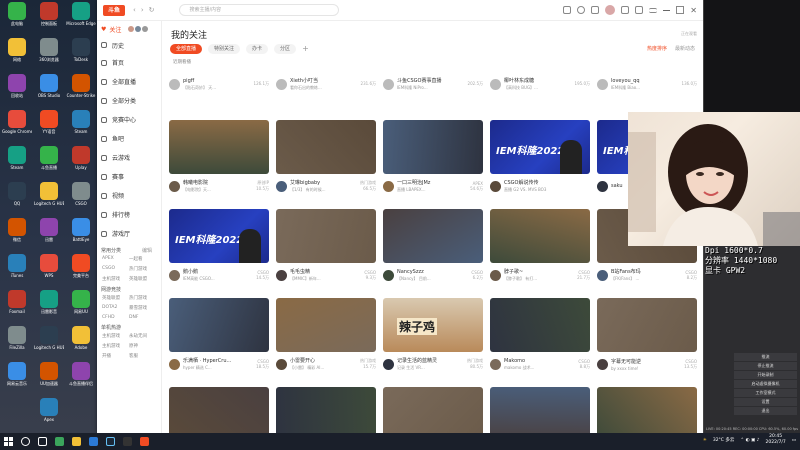  I want to click on stream-card: loveyou_qq IEM科隆 Biao... 136.0万, so click(647, 83).